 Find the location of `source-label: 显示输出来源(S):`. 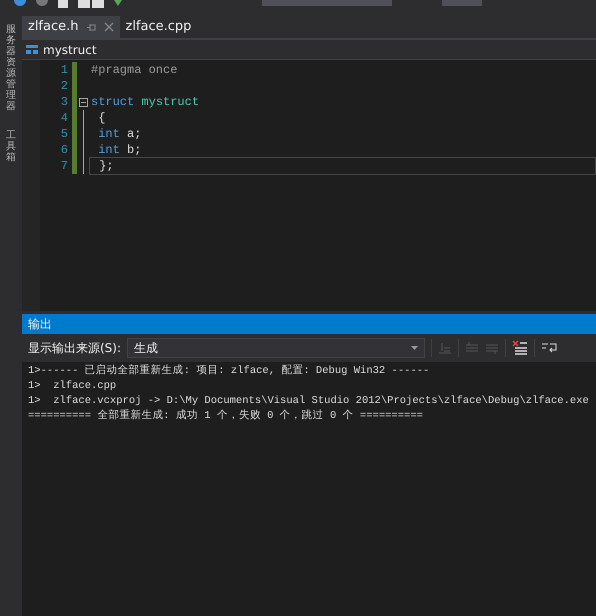

source-label: 显示输出来源(S): is located at coordinates (75, 348).